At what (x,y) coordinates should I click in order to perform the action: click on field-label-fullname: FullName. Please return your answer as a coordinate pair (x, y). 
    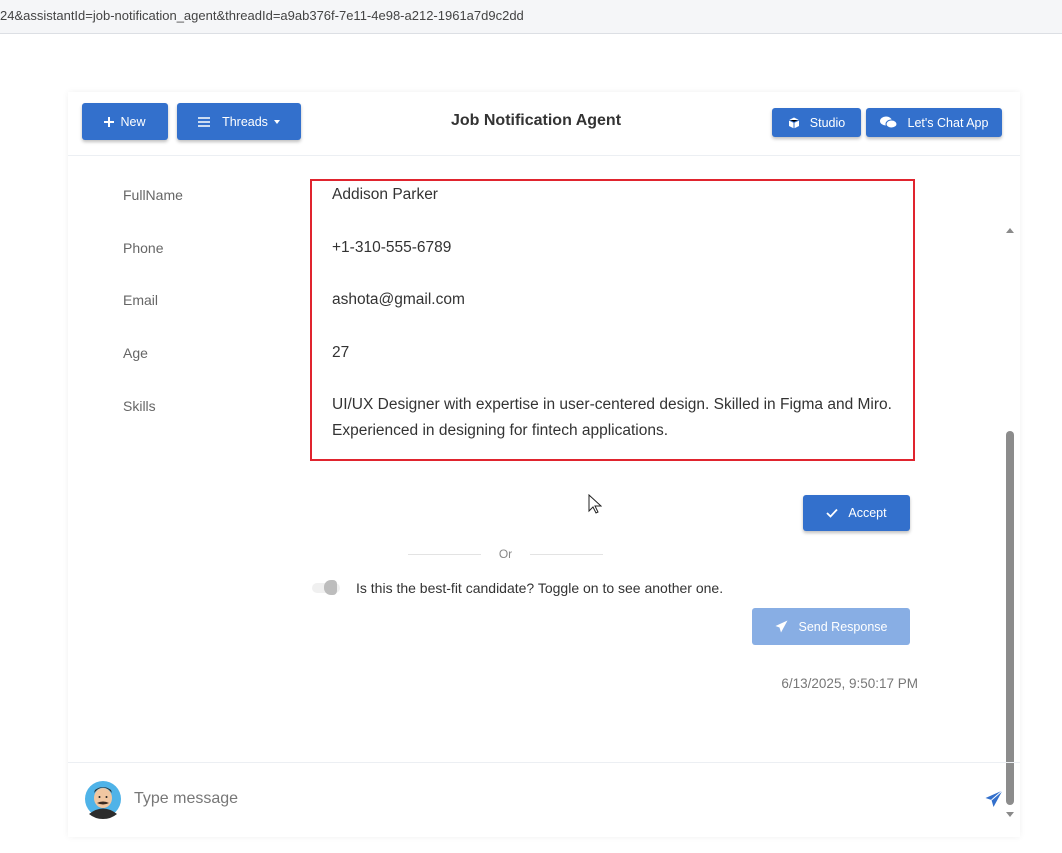
    Looking at the image, I should click on (153, 195).